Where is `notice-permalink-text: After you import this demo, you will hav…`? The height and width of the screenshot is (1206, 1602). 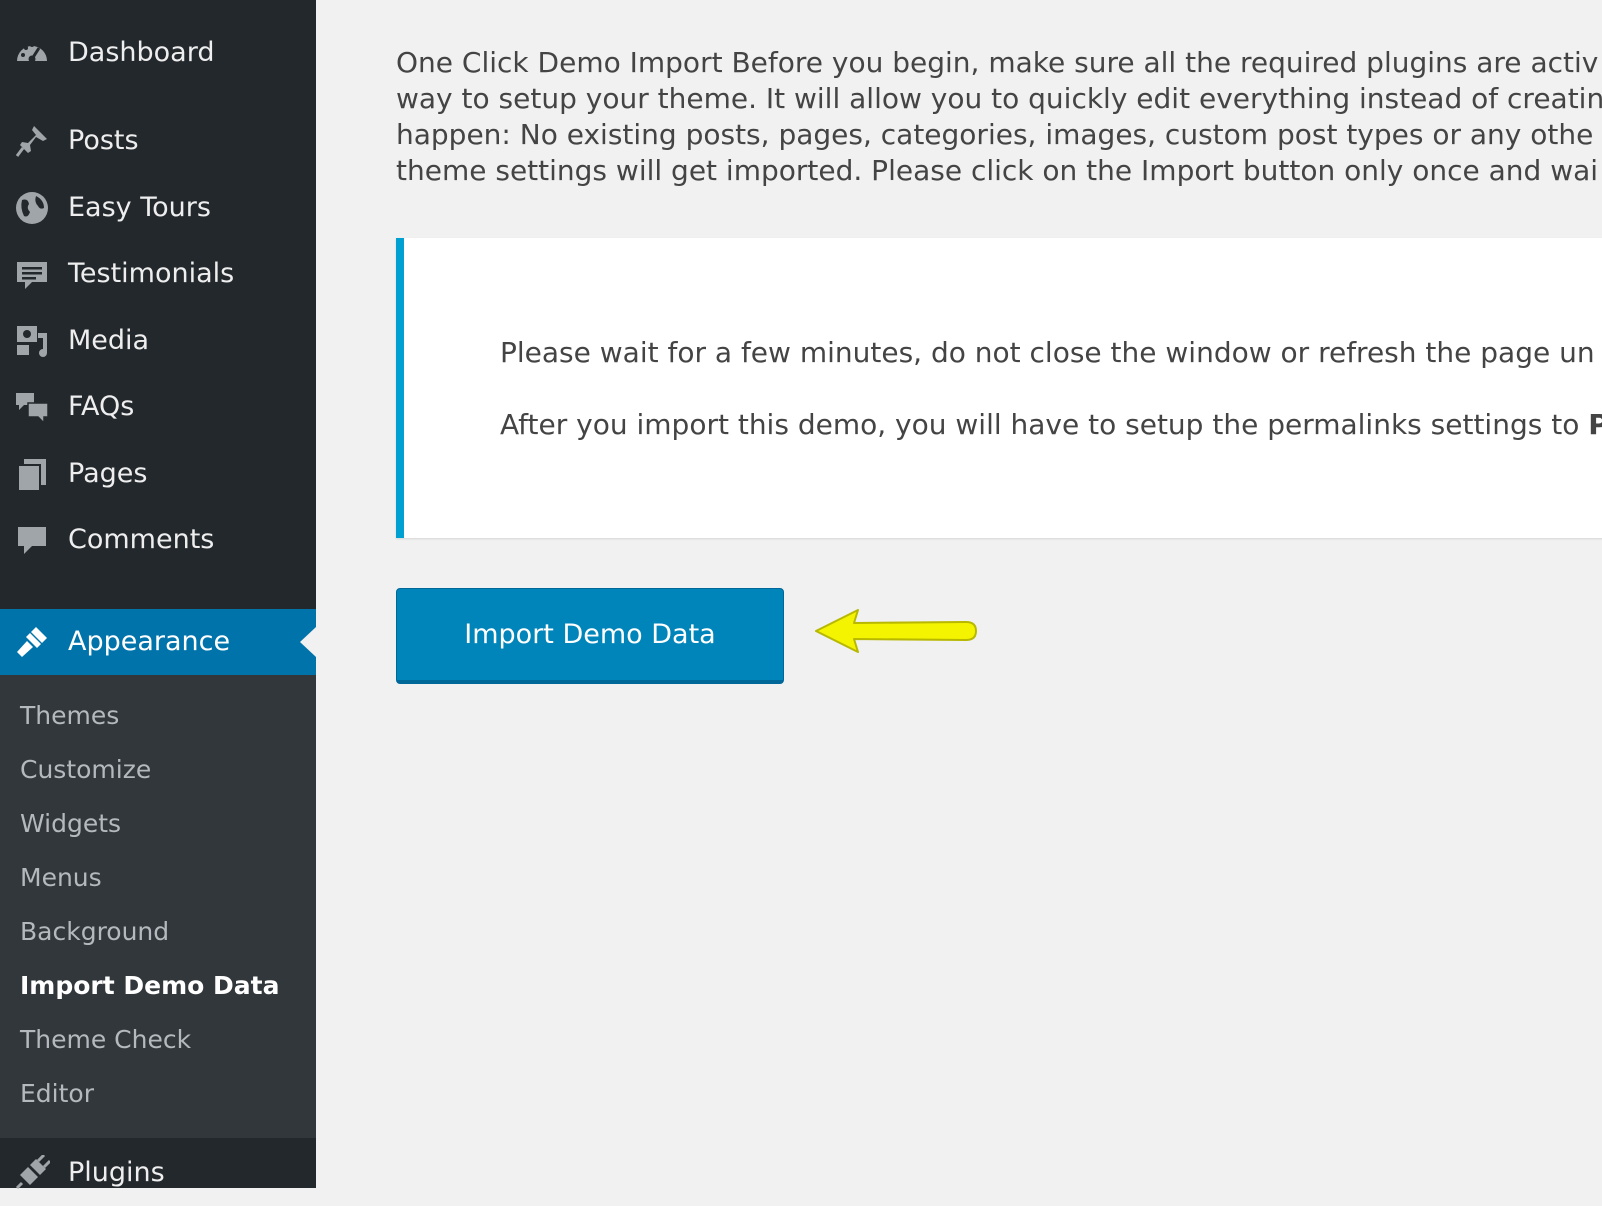
notice-permalink-text: After you import this demo, you will hav… is located at coordinates (1051, 424).